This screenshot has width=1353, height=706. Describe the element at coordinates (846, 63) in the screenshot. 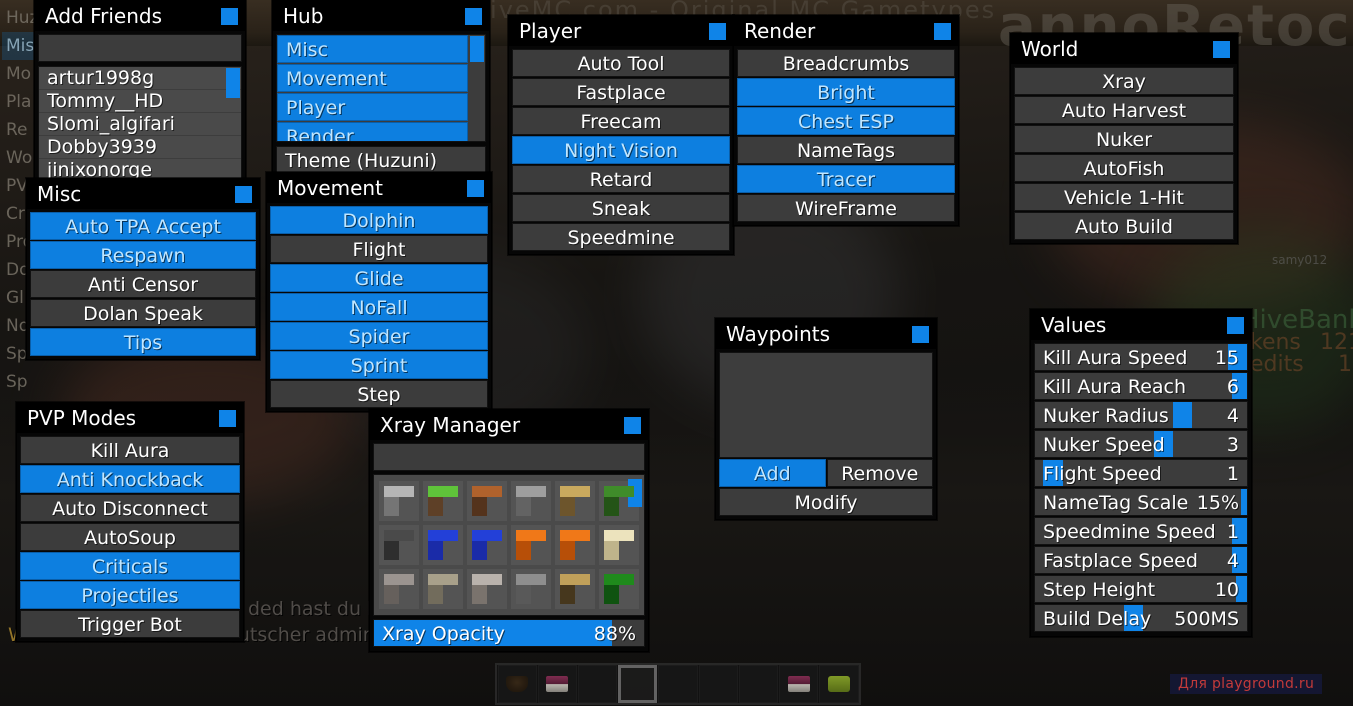

I see `module-breadcrumbs: Breadcrumbs` at that location.